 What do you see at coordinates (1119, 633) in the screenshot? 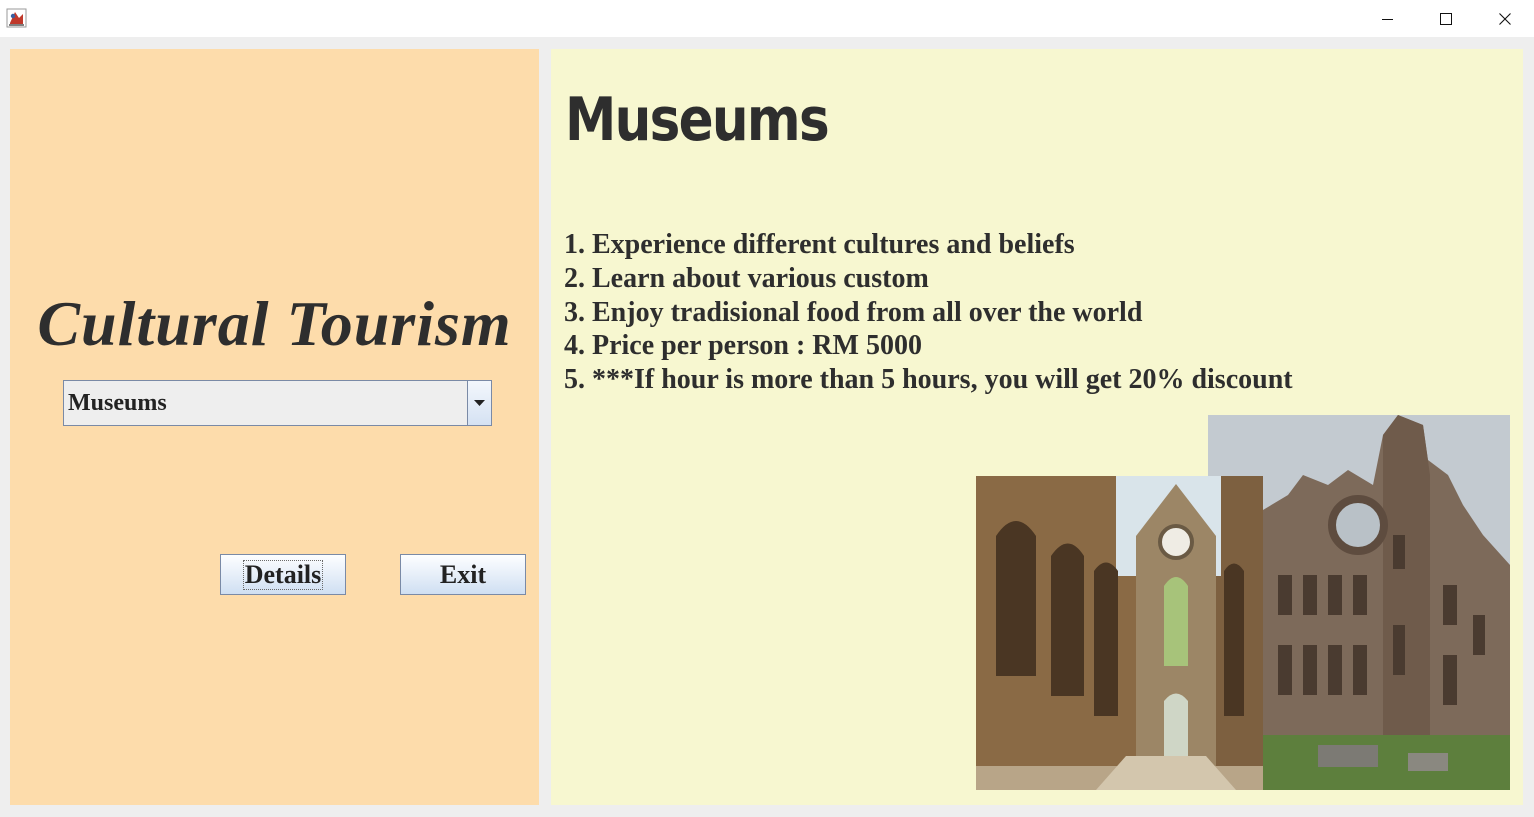
I see `abbey-ruins-interior-photo` at bounding box center [1119, 633].